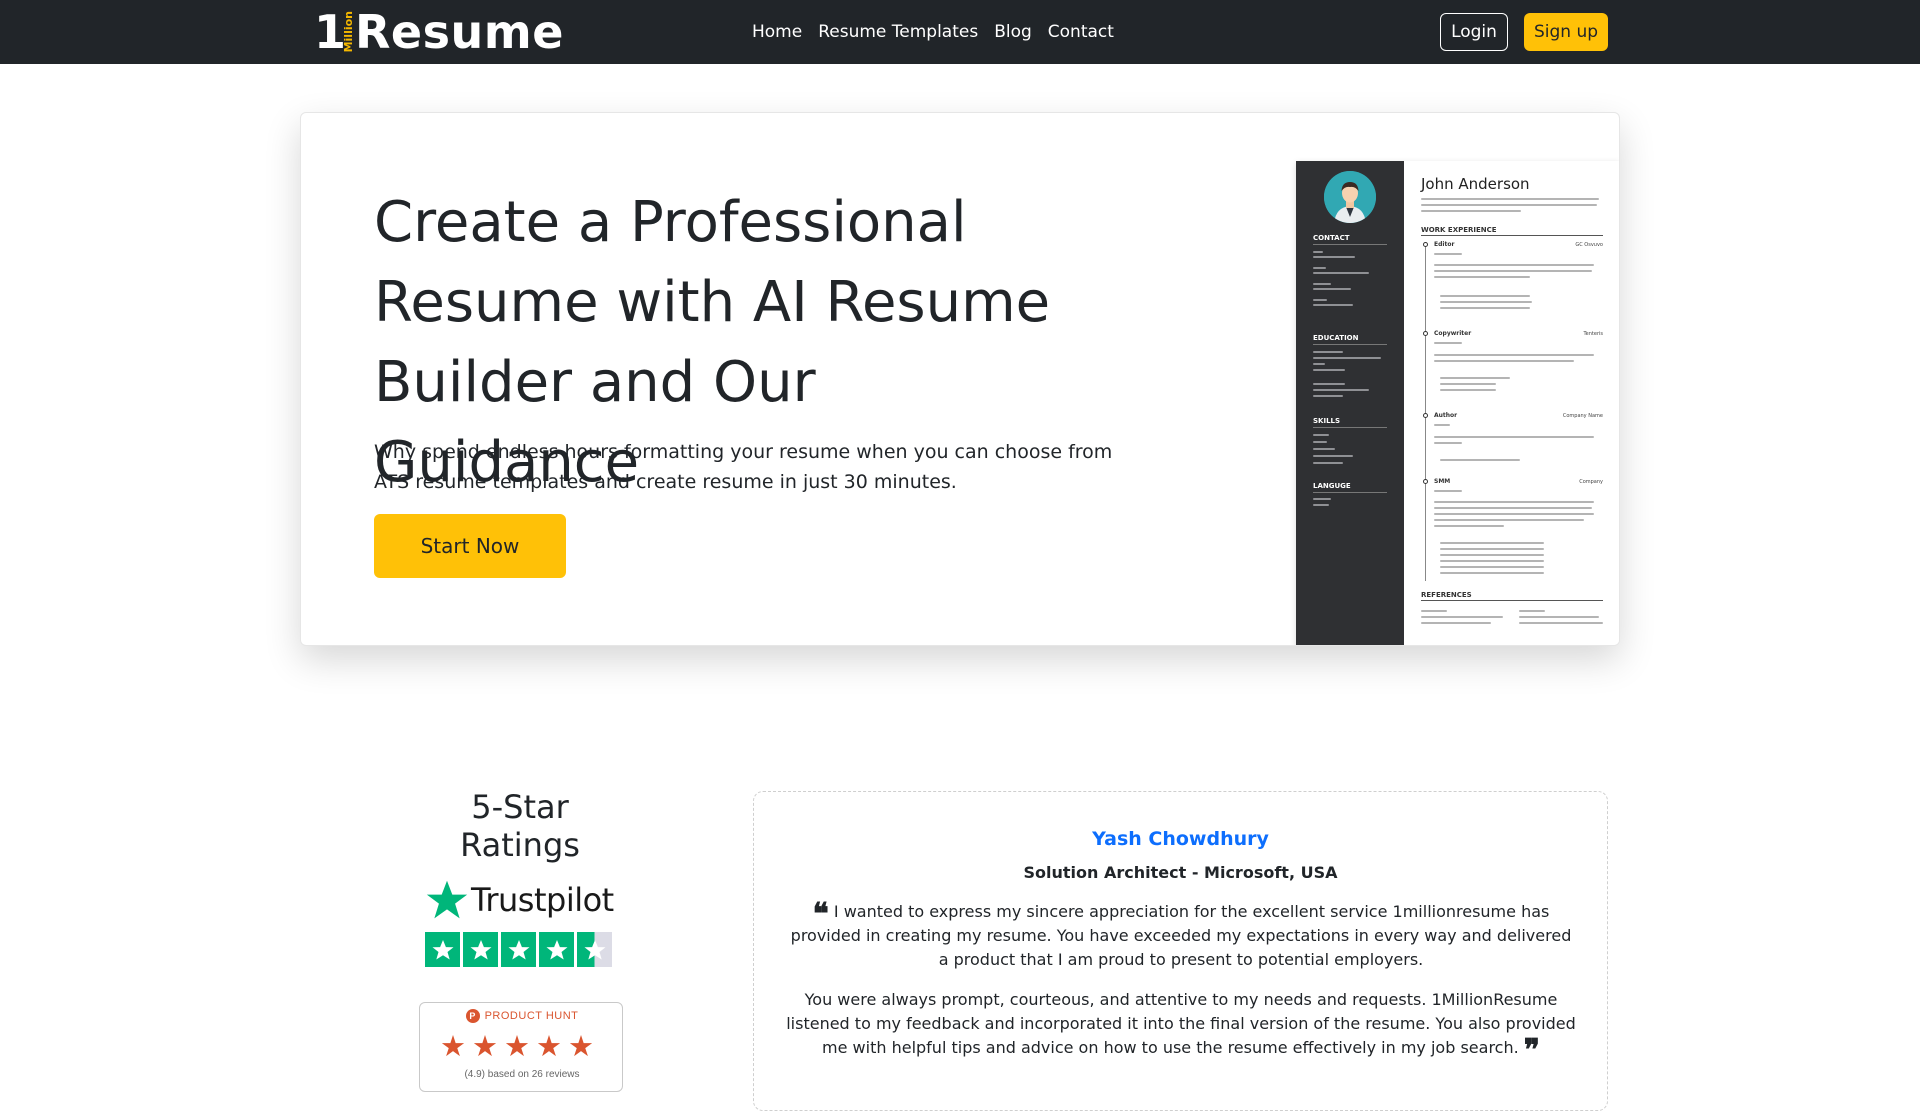 The height and width of the screenshot is (1111, 1920). What do you see at coordinates (1180, 872) in the screenshot?
I see `testimonial-role: Solution Architect - Microsoft, USA` at bounding box center [1180, 872].